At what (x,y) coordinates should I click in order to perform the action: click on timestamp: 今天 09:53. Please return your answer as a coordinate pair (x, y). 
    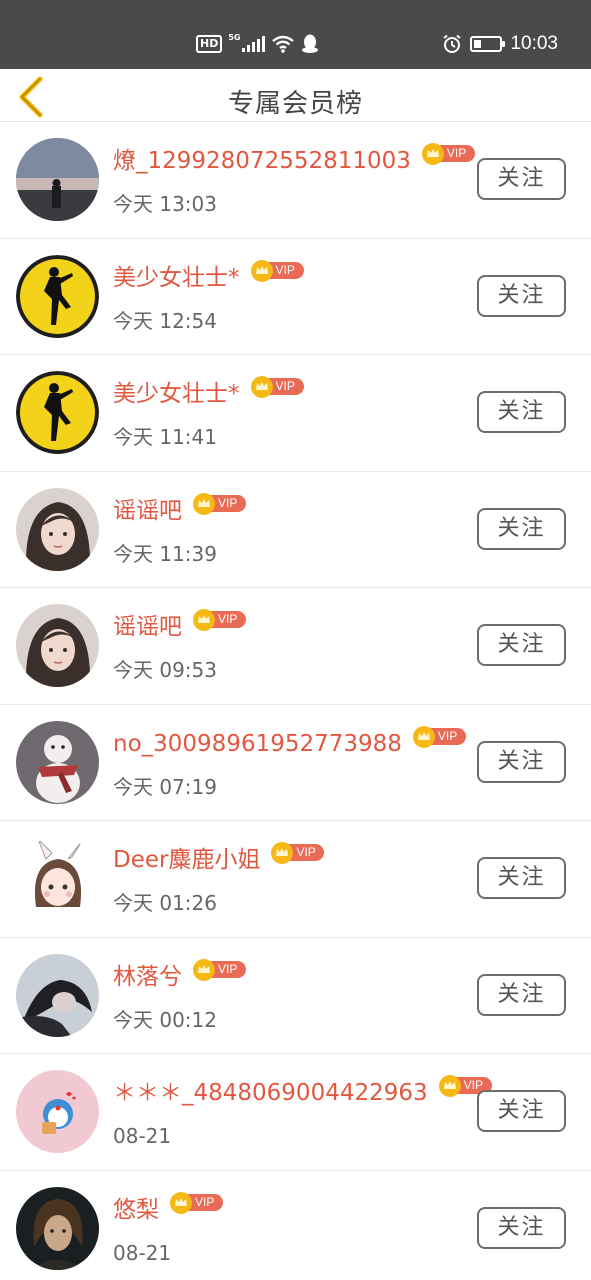
    Looking at the image, I should click on (165, 670).